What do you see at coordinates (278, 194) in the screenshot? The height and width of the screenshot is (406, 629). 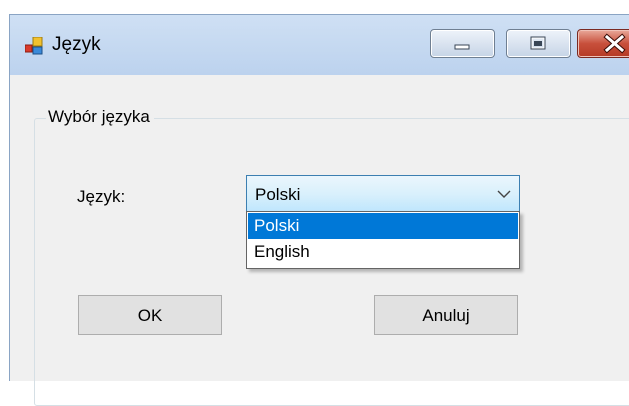 I see `language-combobox-value: Polski` at bounding box center [278, 194].